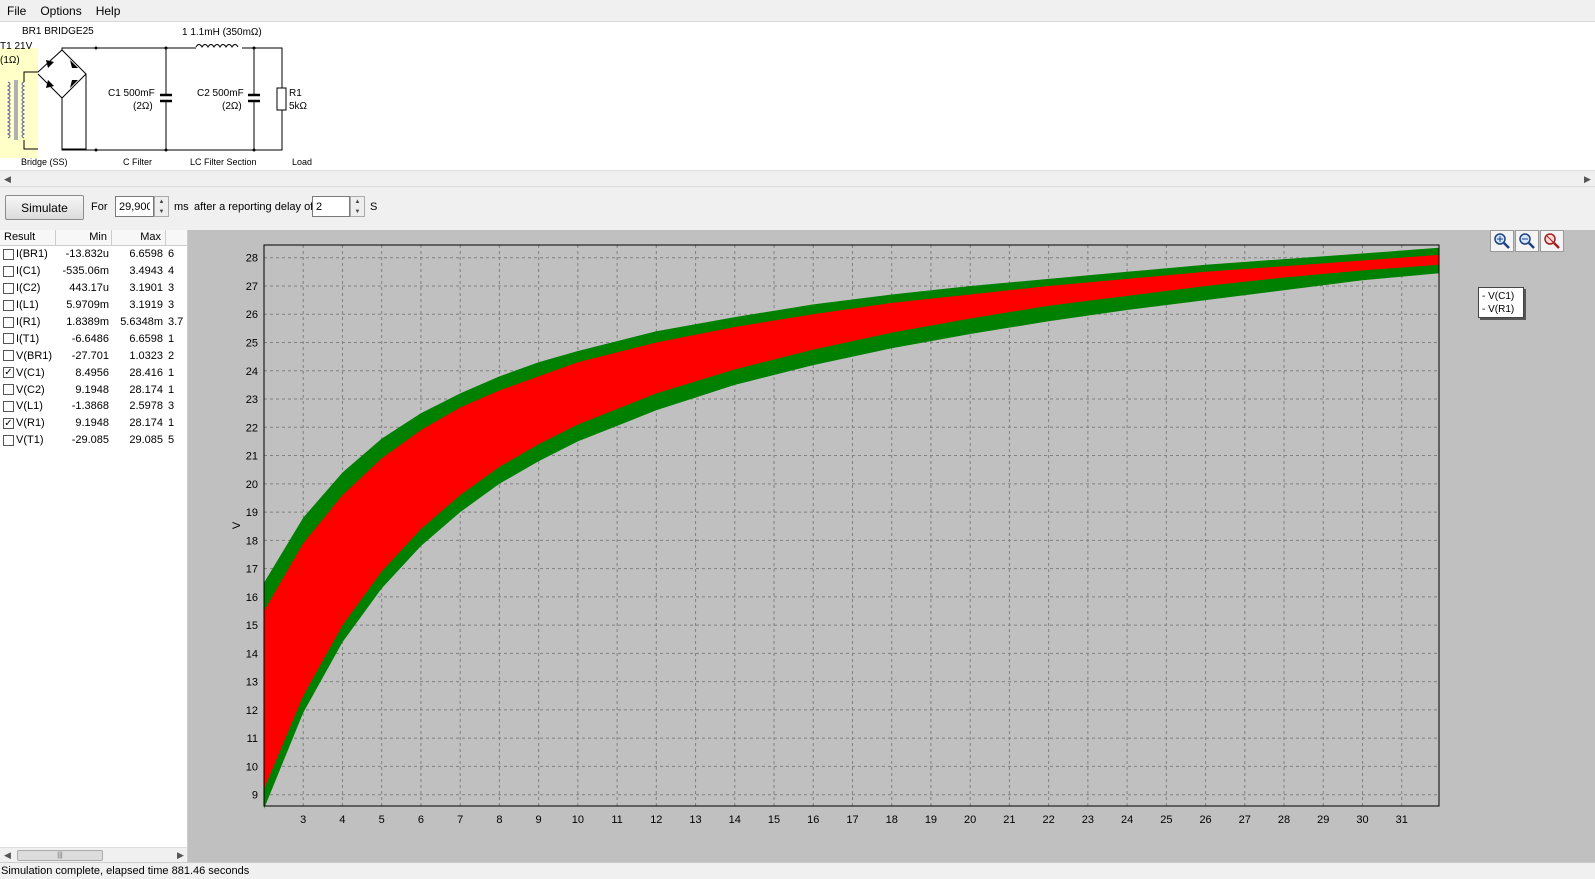 This screenshot has height=879, width=1595. What do you see at coordinates (382, 820) in the screenshot?
I see `x-tick-label: 5` at bounding box center [382, 820].